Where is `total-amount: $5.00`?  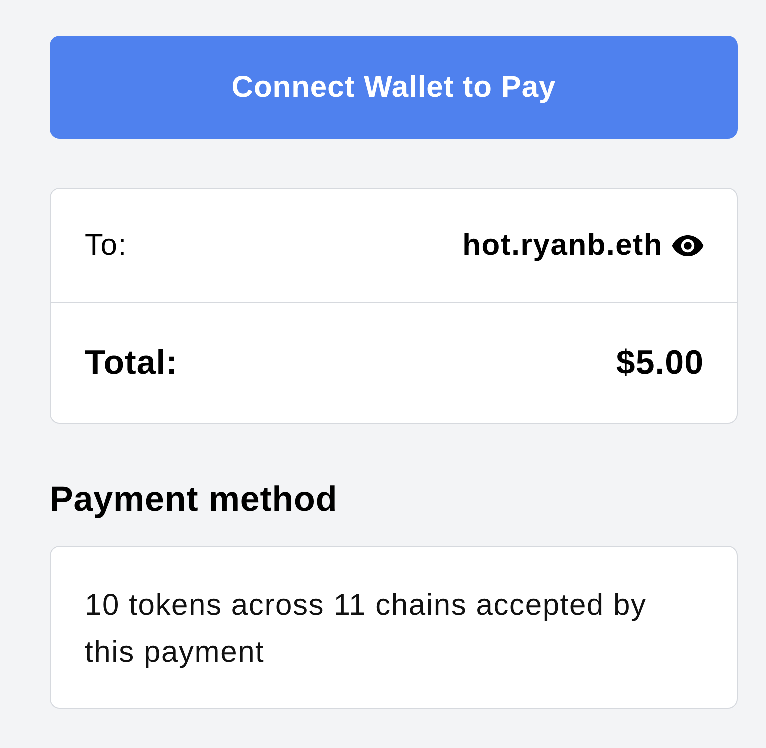
total-amount: $5.00 is located at coordinates (660, 363).